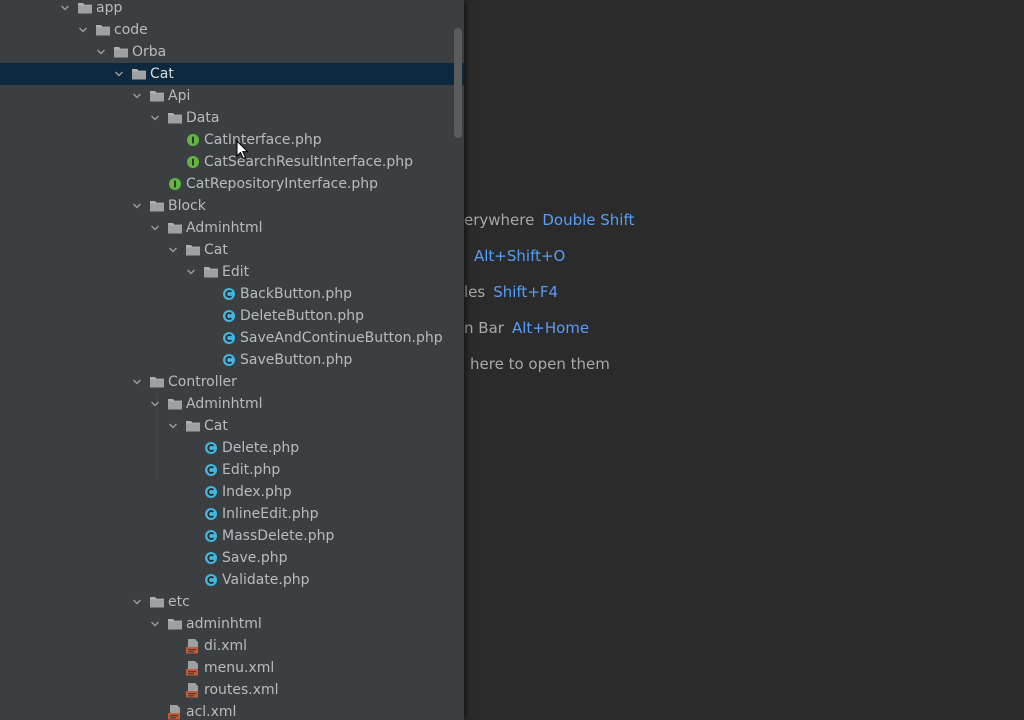  I want to click on tree-item: di.xml, so click(232, 646).